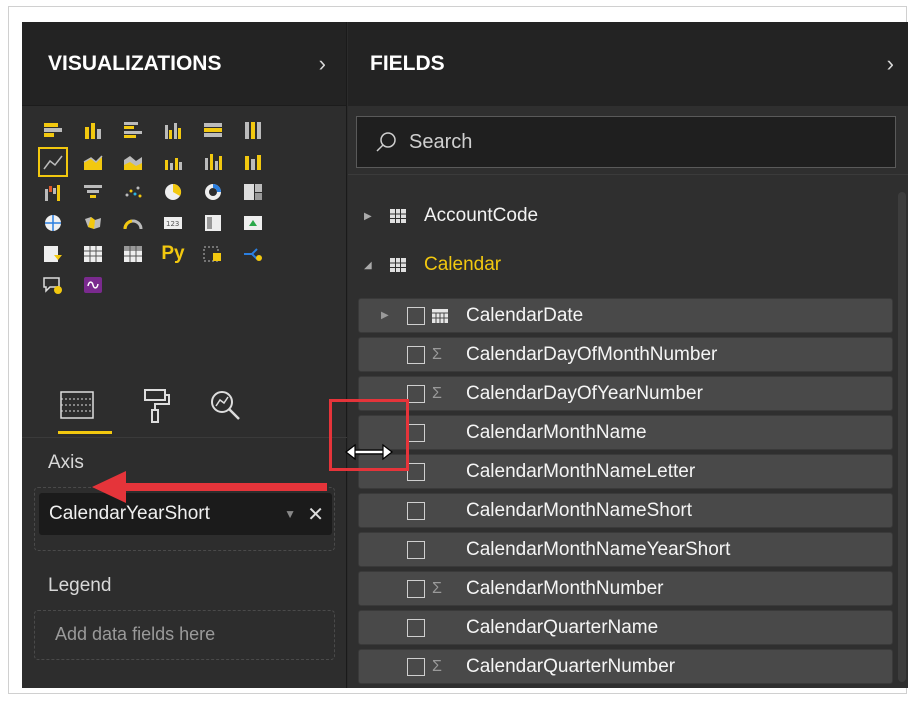 The height and width of the screenshot is (702, 908). Describe the element at coordinates (184, 408) in the screenshot. I see `visualization-tabs` at that location.